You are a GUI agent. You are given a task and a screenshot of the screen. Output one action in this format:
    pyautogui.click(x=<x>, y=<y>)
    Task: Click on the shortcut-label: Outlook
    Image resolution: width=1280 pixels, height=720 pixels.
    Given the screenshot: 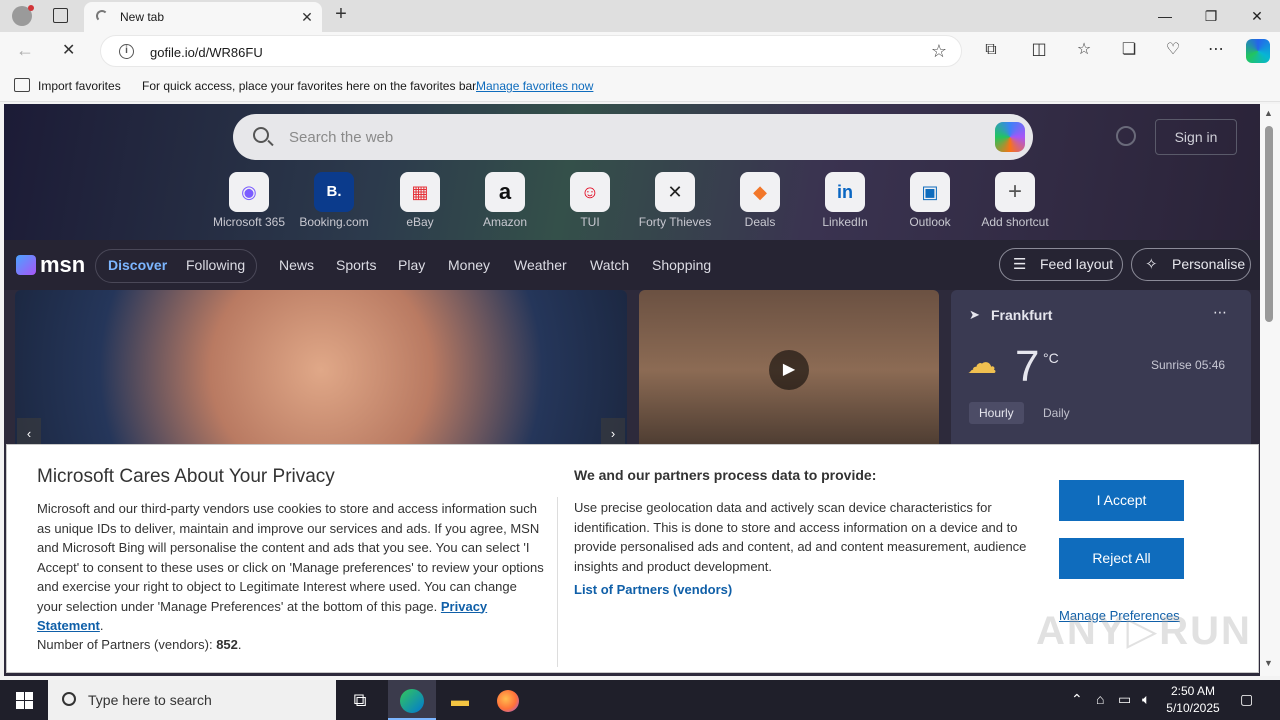 What is the action you would take?
    pyautogui.click(x=930, y=222)
    